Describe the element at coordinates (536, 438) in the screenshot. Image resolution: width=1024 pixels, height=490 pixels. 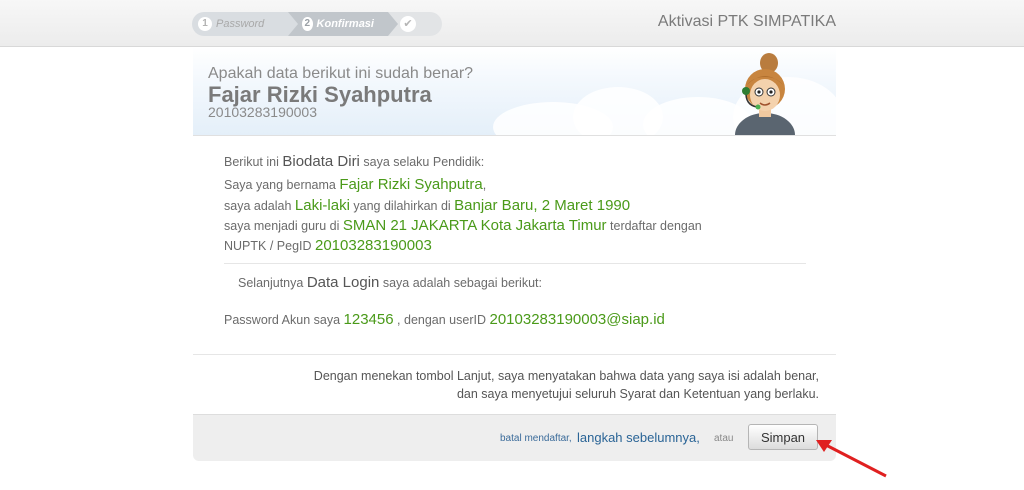
I see `cancel-registration-link: batal mendaftar,` at that location.